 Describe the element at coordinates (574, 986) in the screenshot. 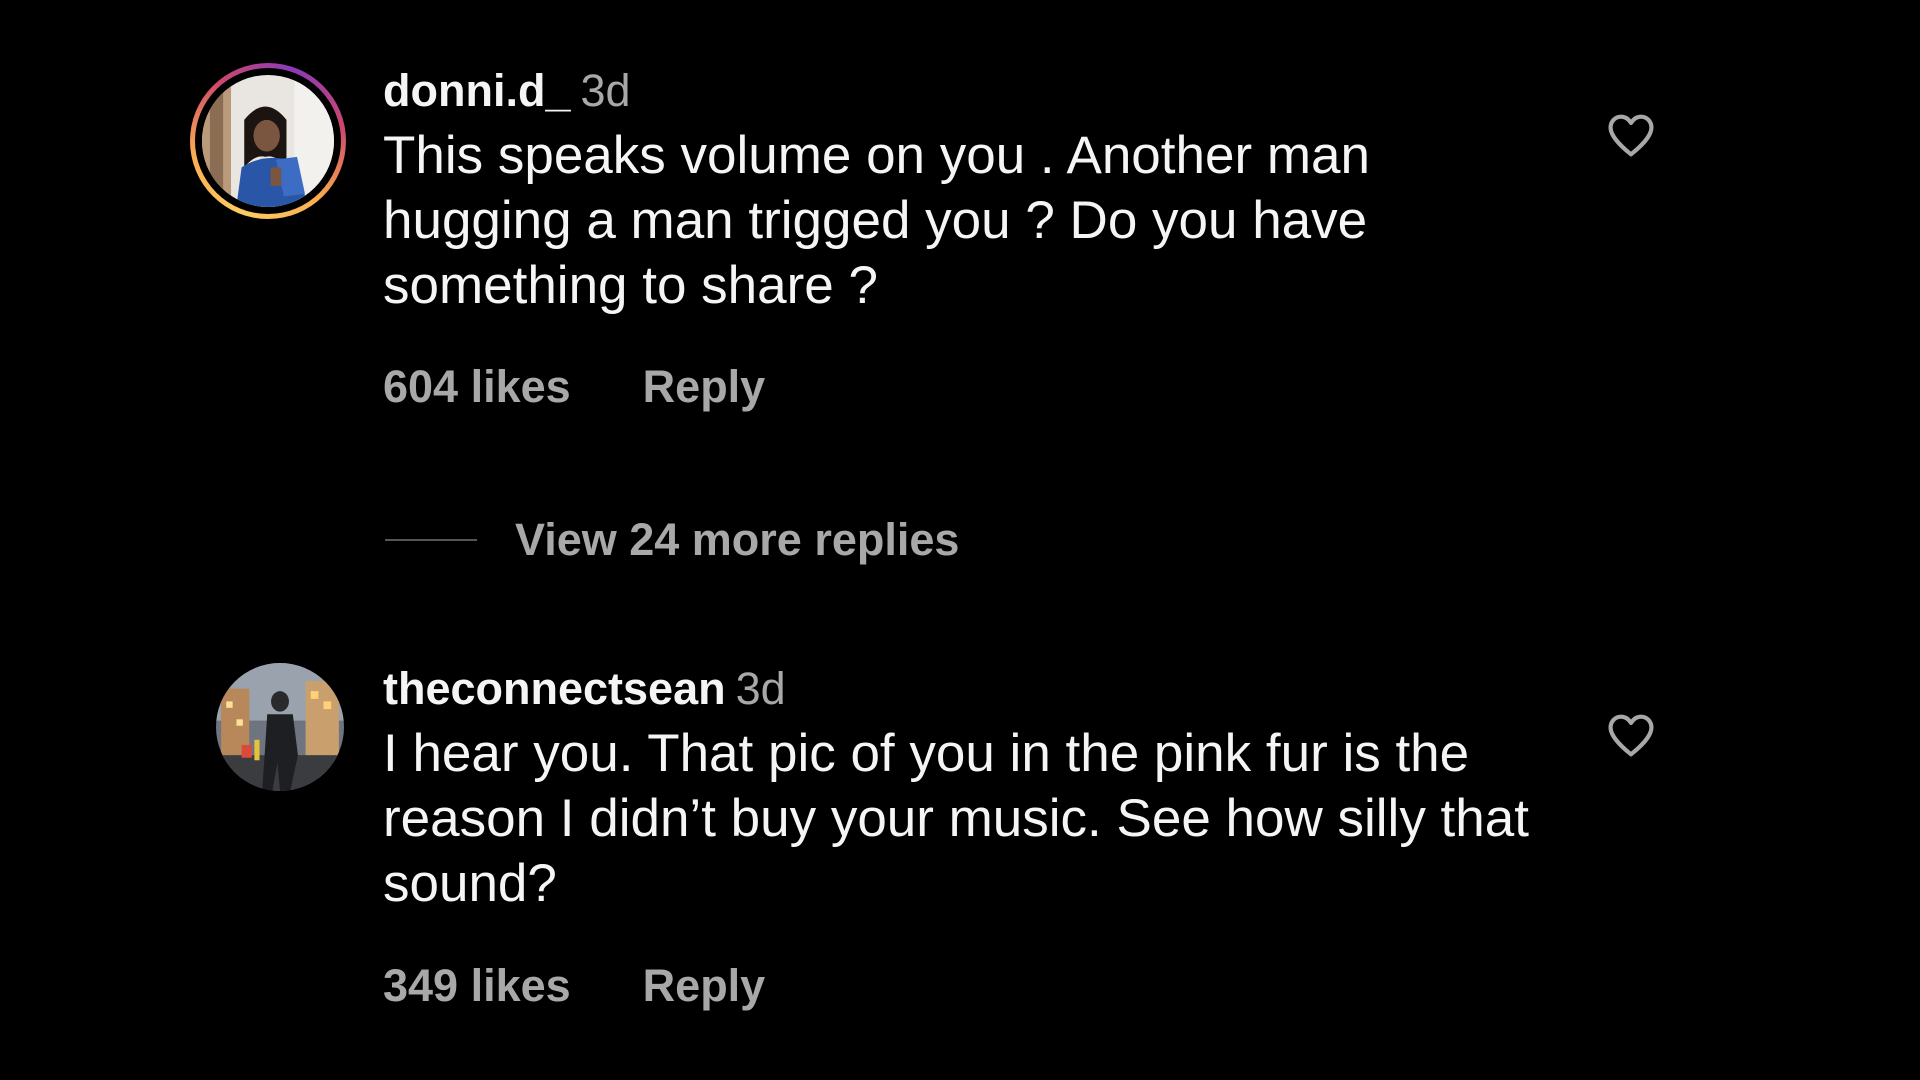

I see `comment-actions: 349 likes Reply` at that location.